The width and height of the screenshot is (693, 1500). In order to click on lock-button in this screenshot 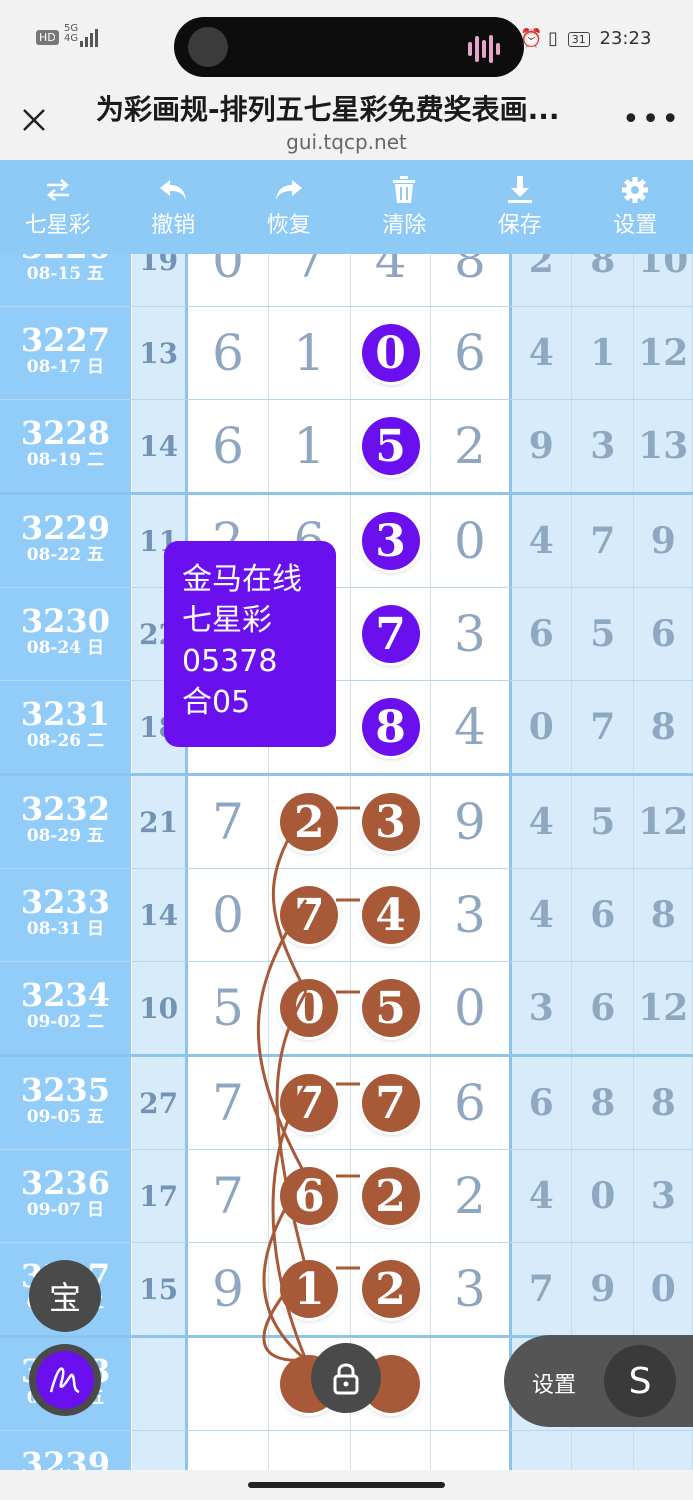, I will do `click(346, 1378)`.